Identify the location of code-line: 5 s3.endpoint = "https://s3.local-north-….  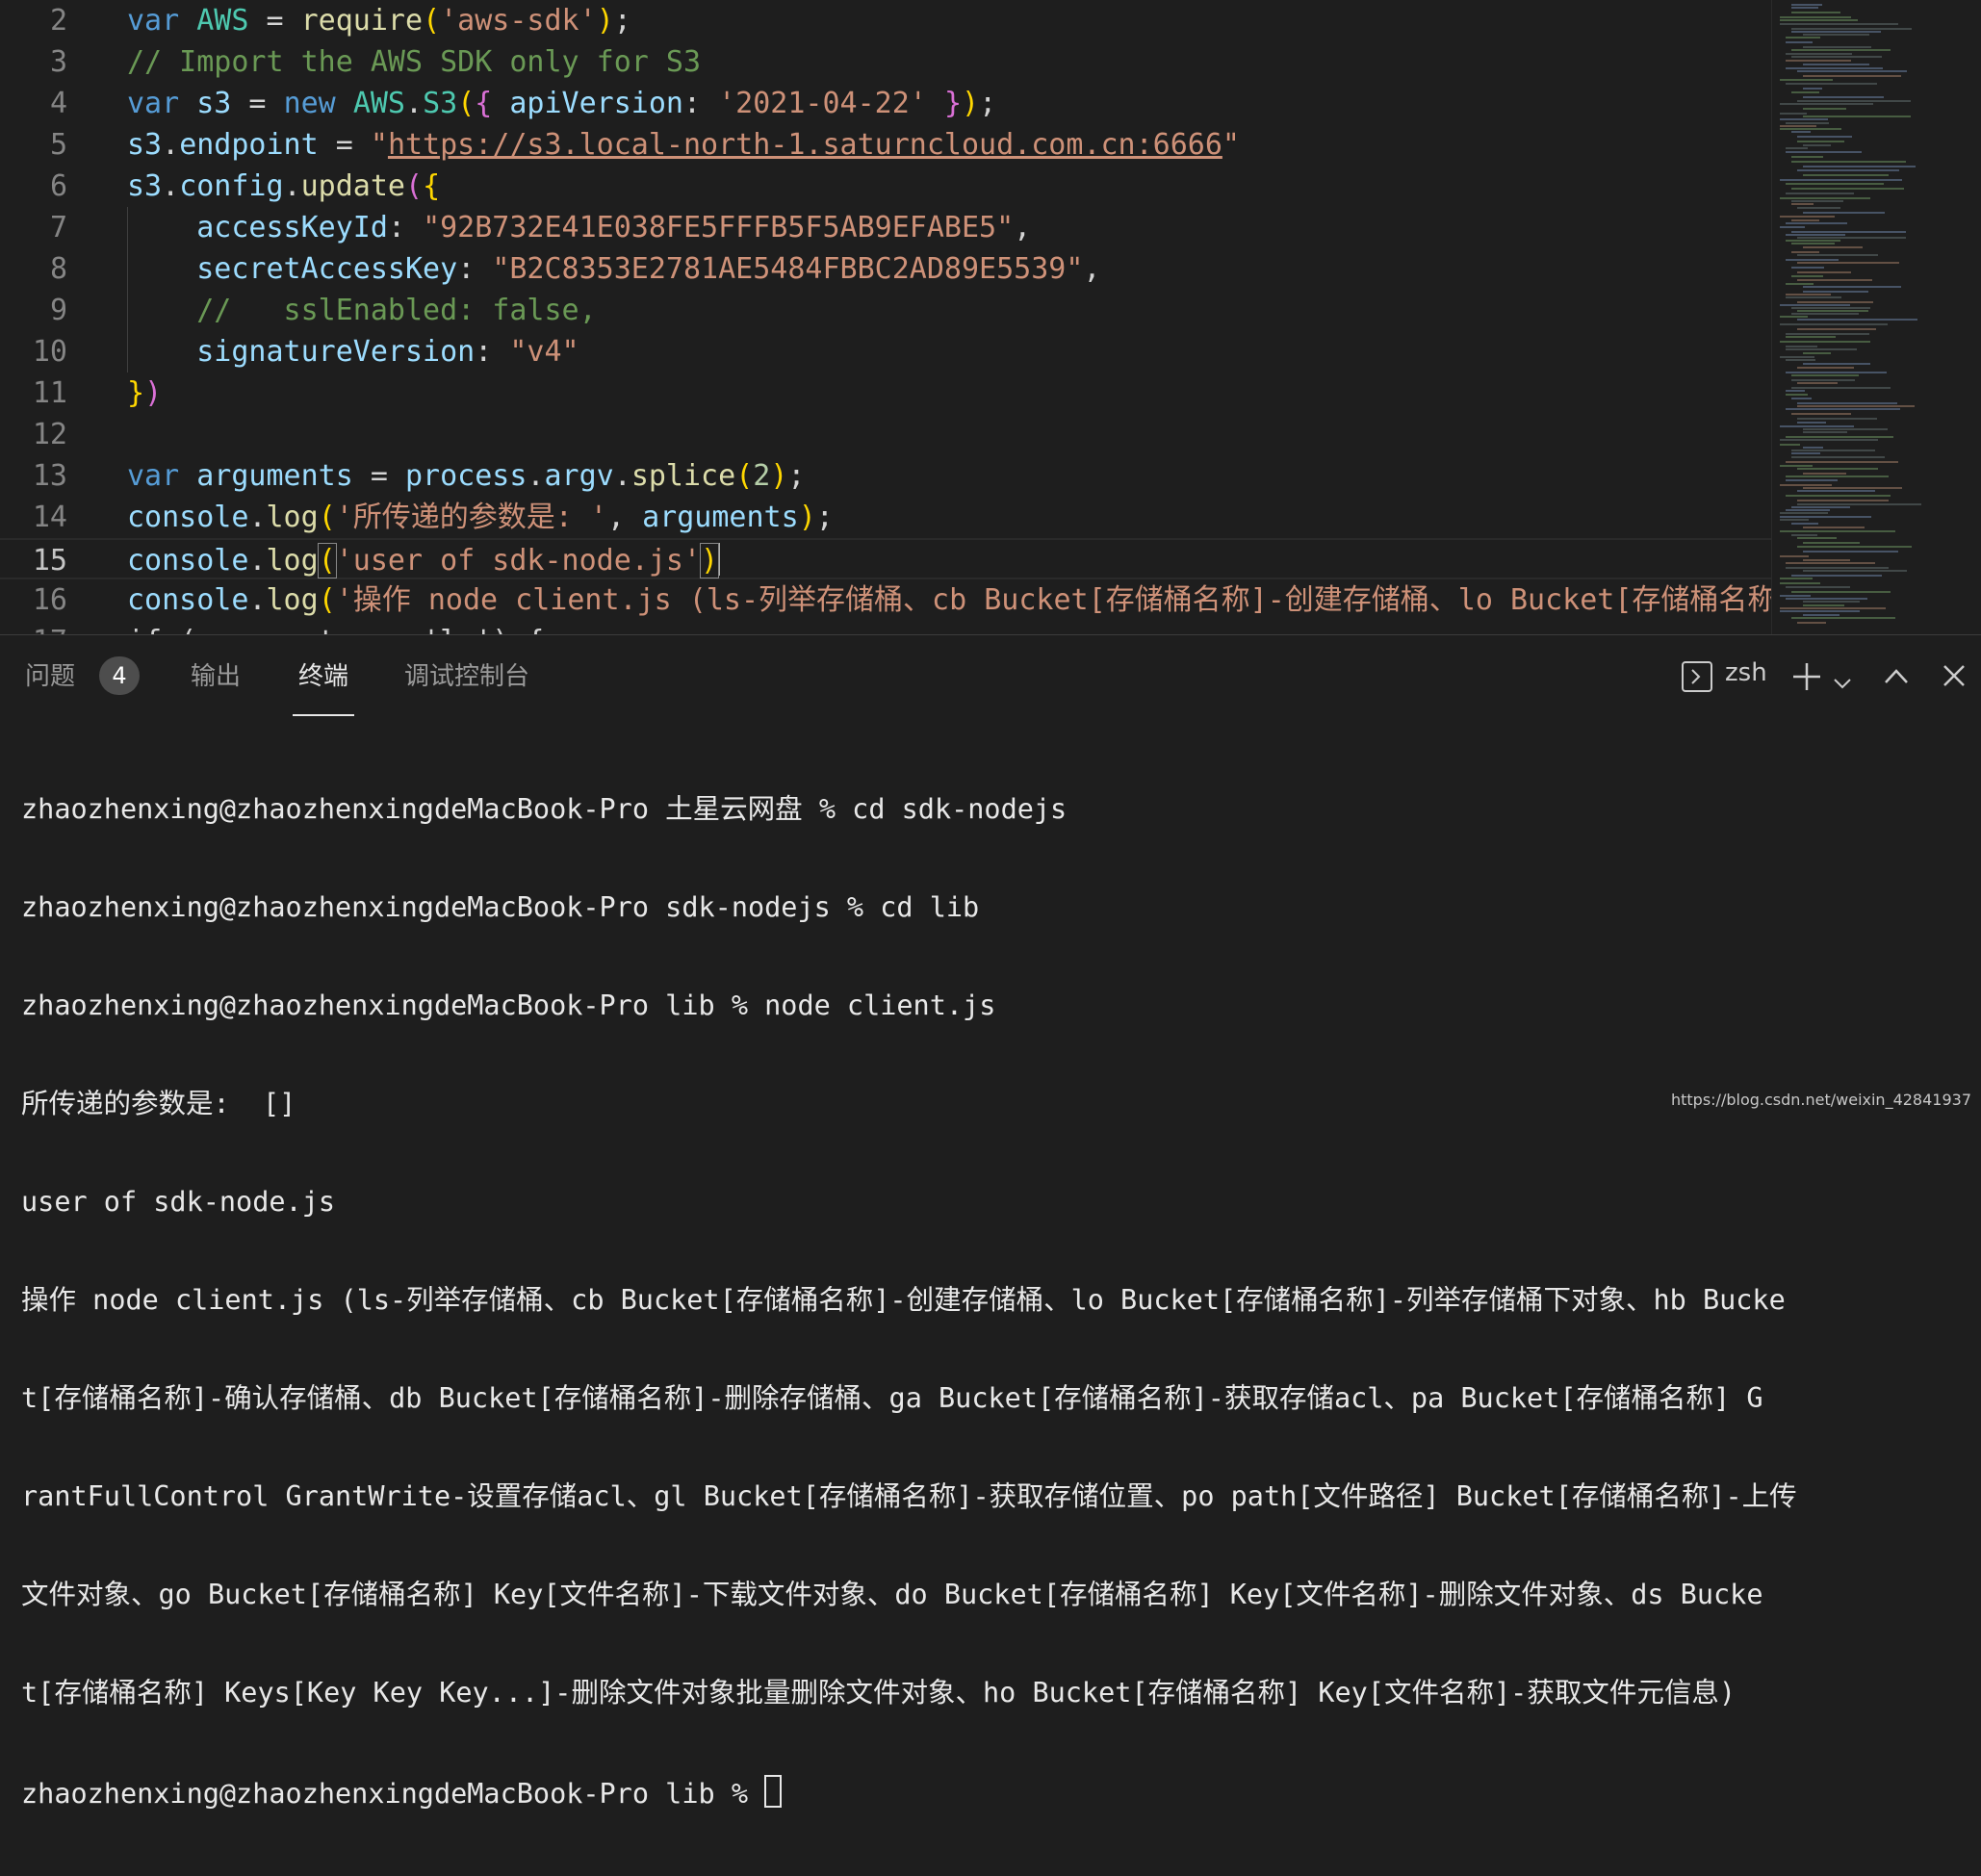
(885, 145).